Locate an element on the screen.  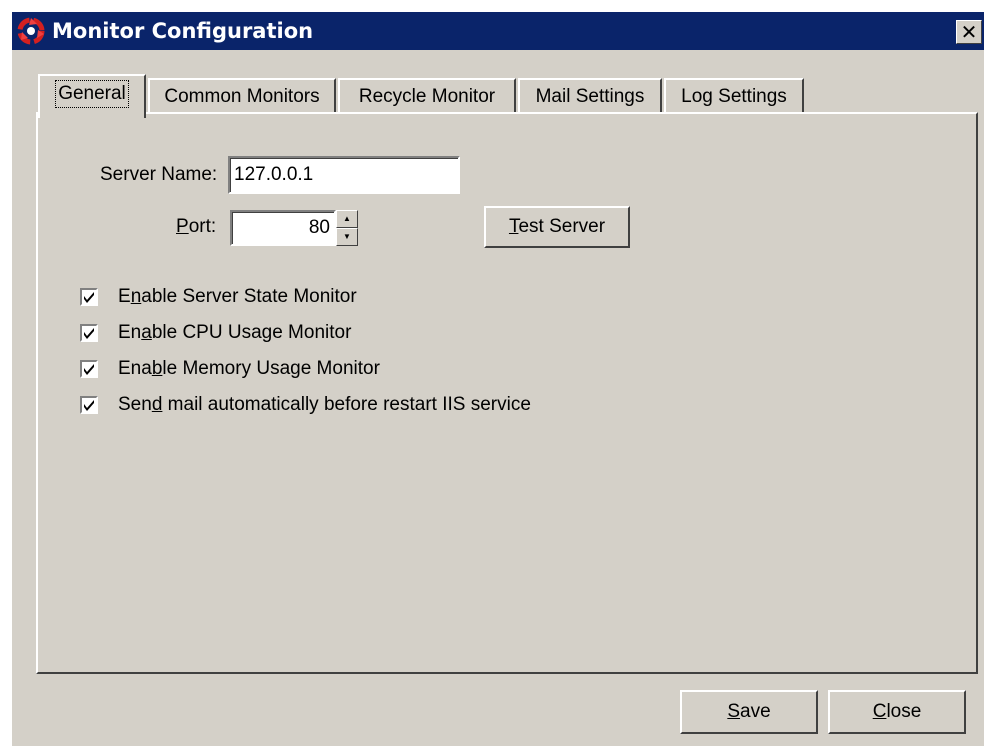
port-spinner: ▲ ▼ is located at coordinates (347, 228).